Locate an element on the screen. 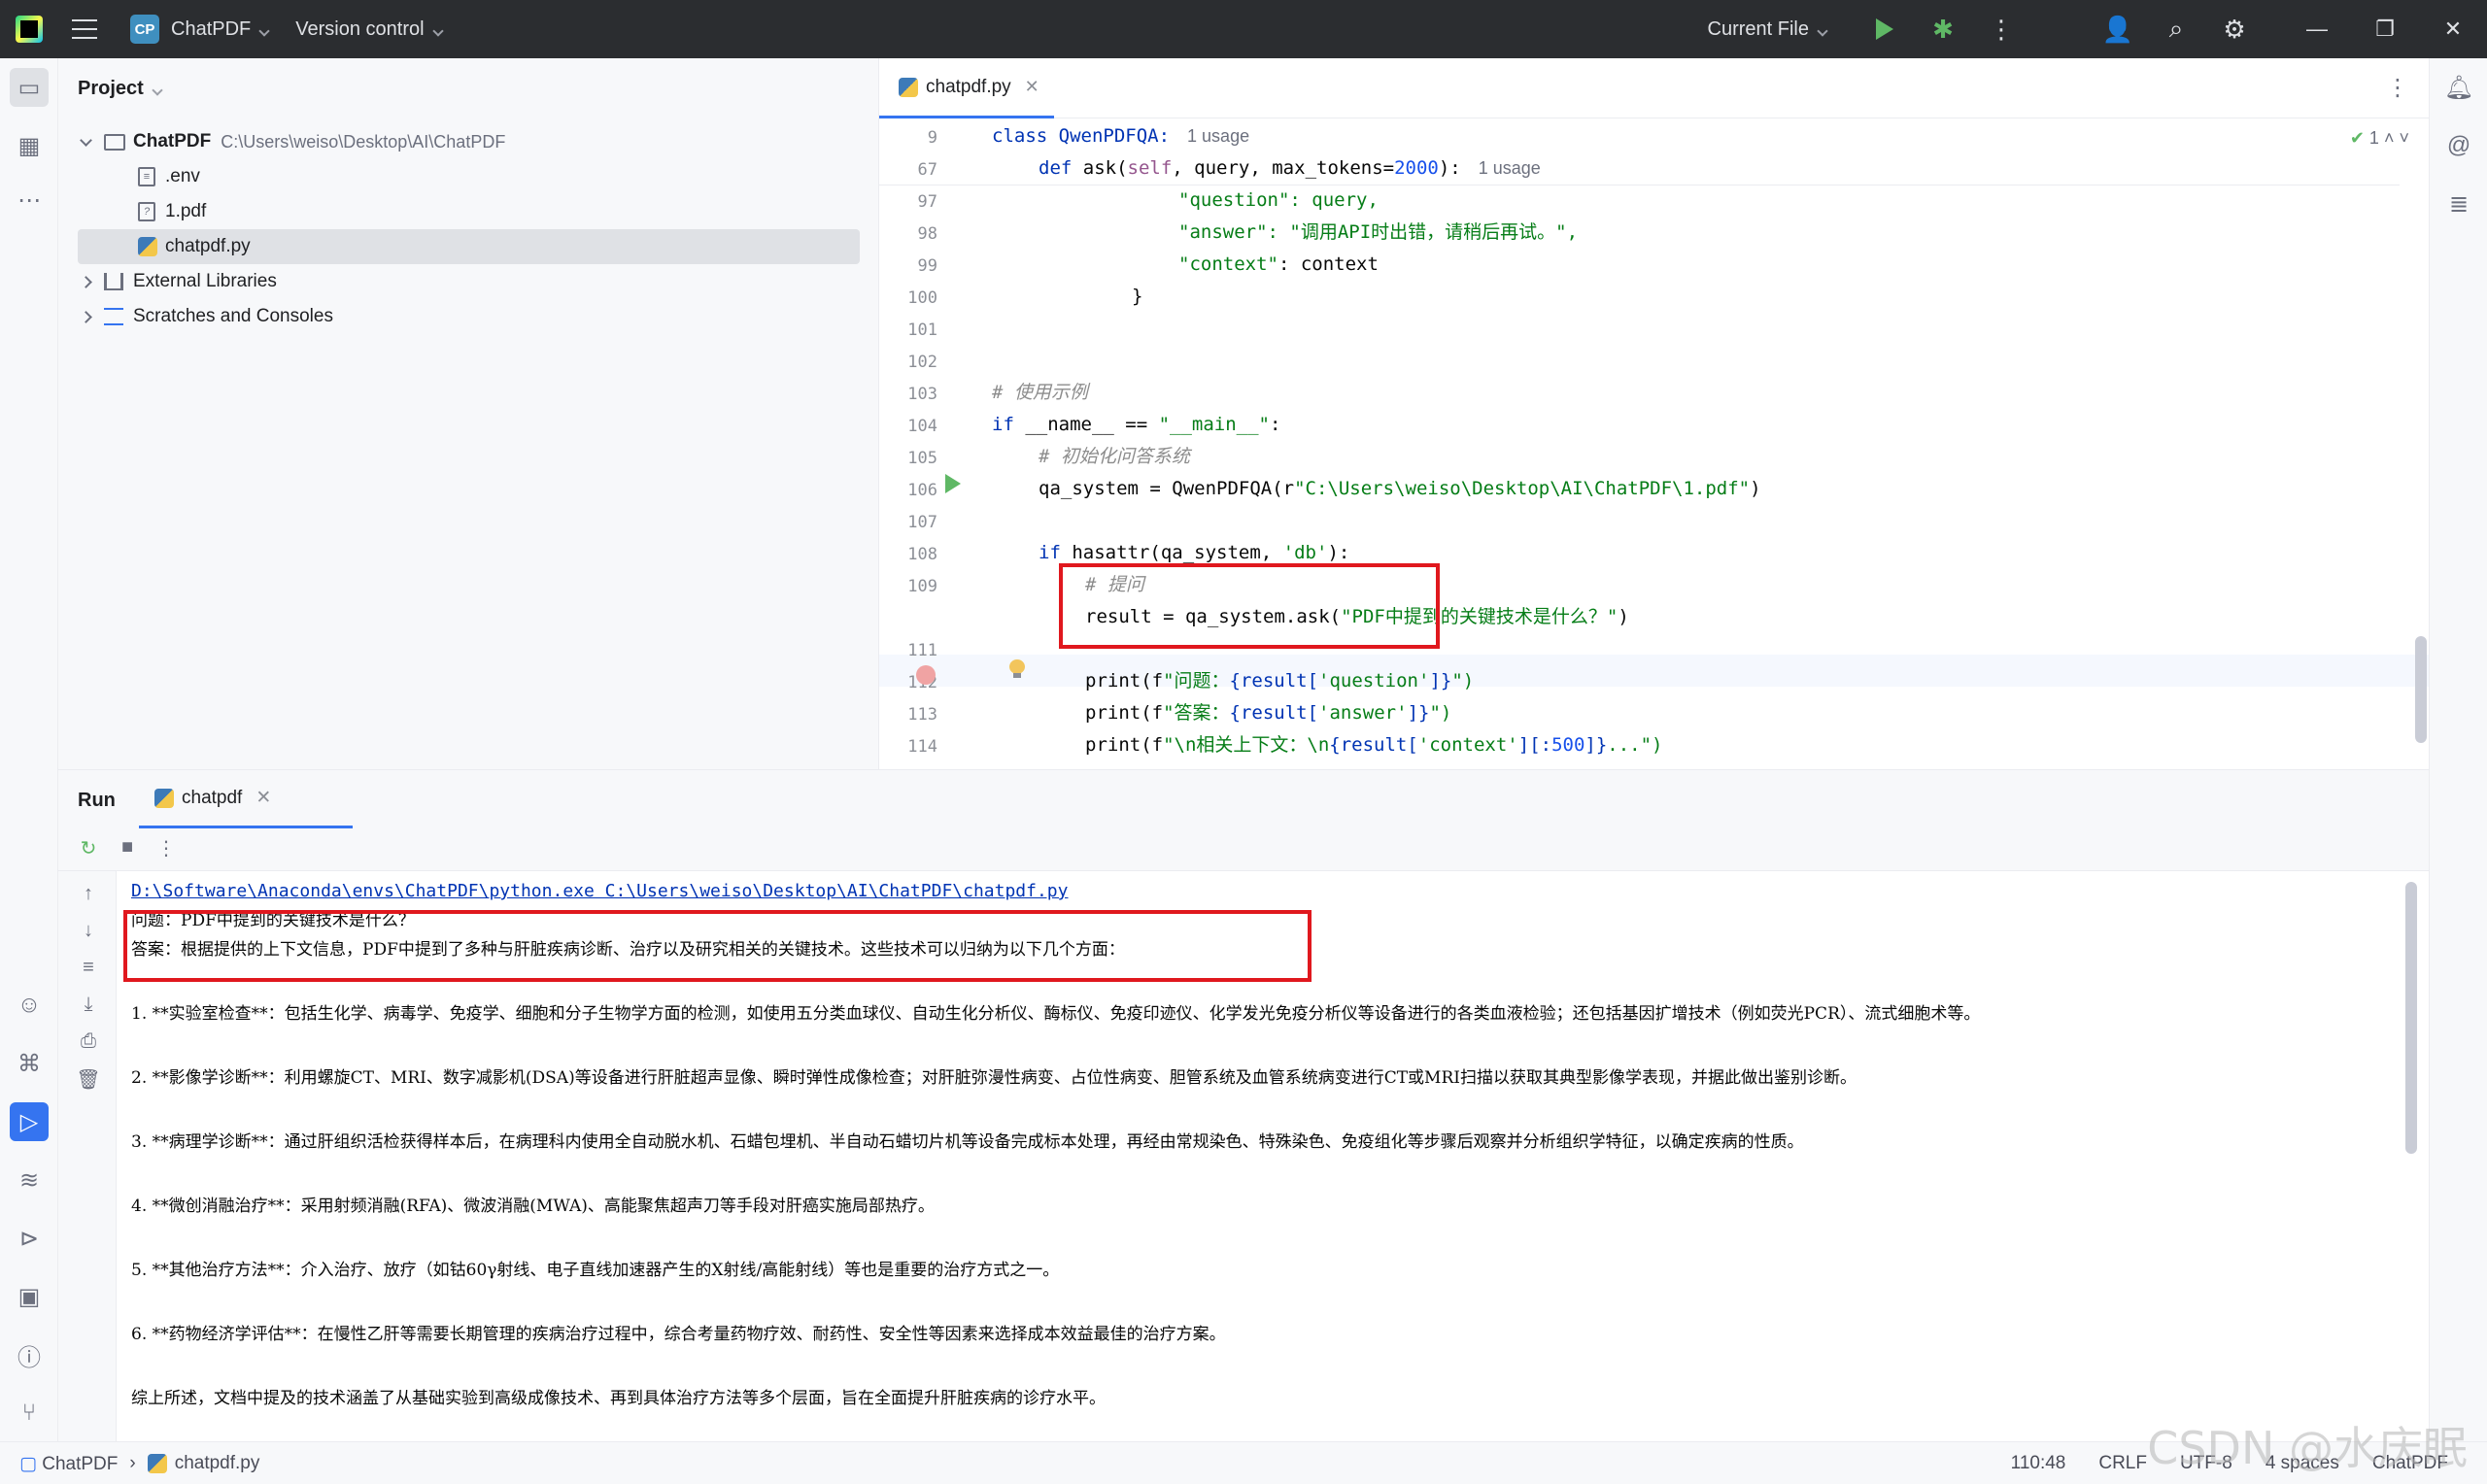  maximize-button: ❐ is located at coordinates (2385, 29).